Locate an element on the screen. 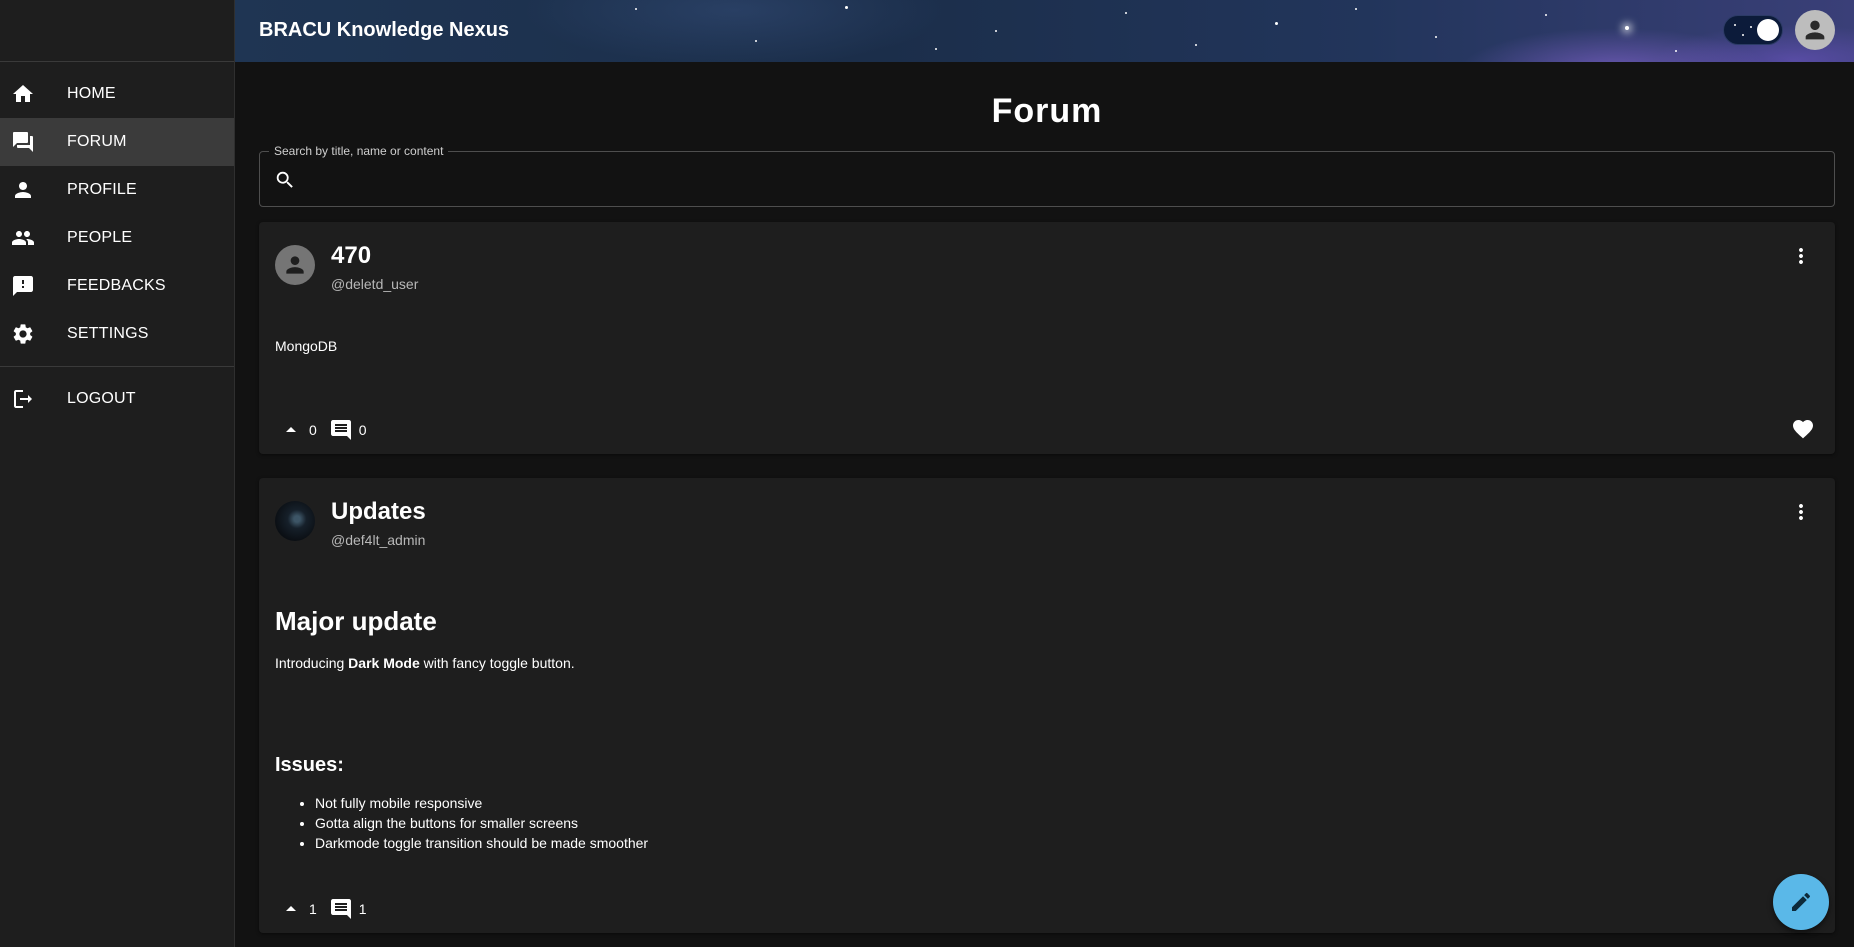  sidebar-item-label: HOME is located at coordinates (91, 93).